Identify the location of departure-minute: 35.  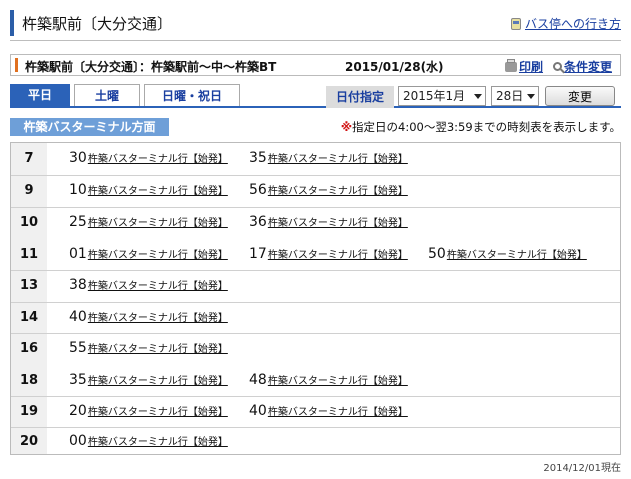
(258, 158).